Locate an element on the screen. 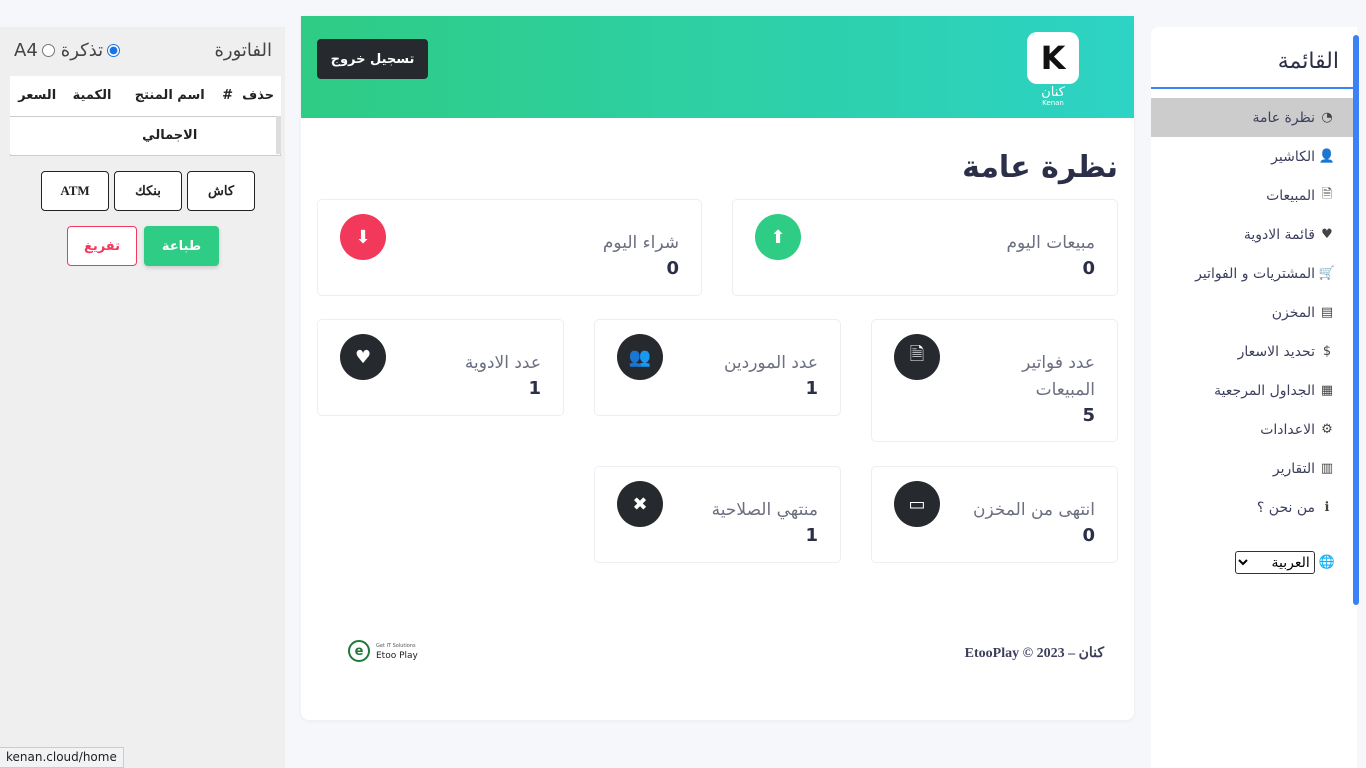 This screenshot has height=768, width=1366. ticket-radio is located at coordinates (114, 50).